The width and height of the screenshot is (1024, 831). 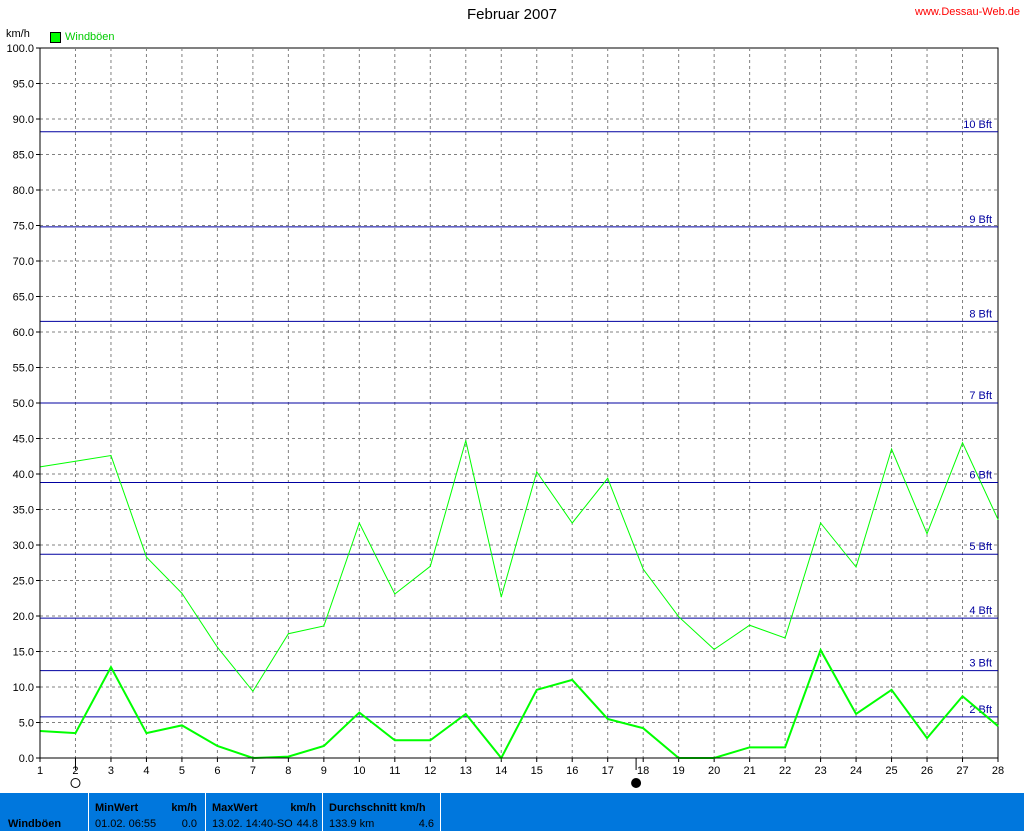 I want to click on y-tick-label: 90.0, so click(x=23, y=120).